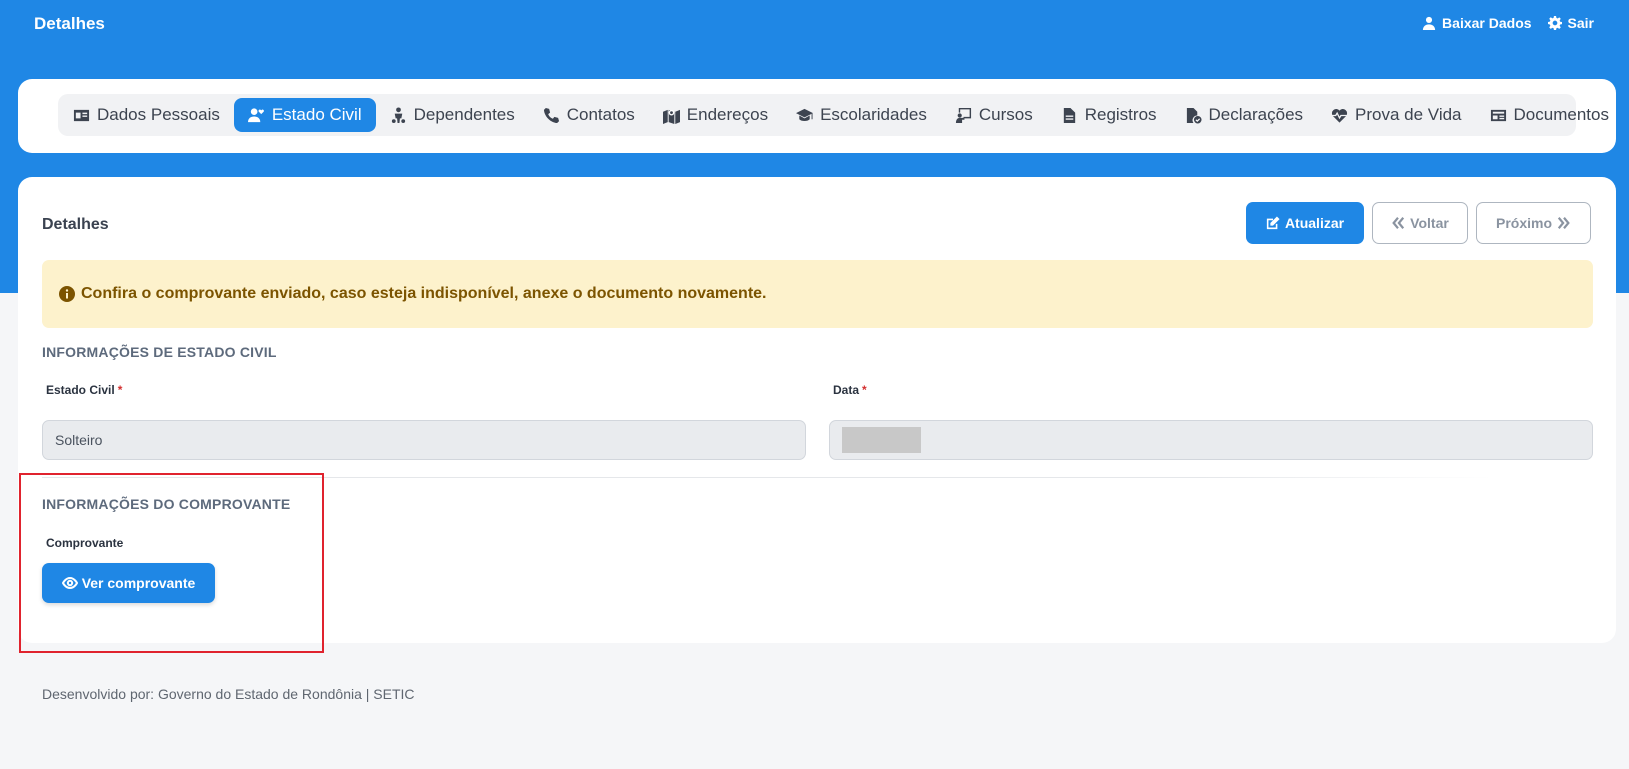 The height and width of the screenshot is (769, 1629). What do you see at coordinates (1429, 23) in the screenshot?
I see `user-icon` at bounding box center [1429, 23].